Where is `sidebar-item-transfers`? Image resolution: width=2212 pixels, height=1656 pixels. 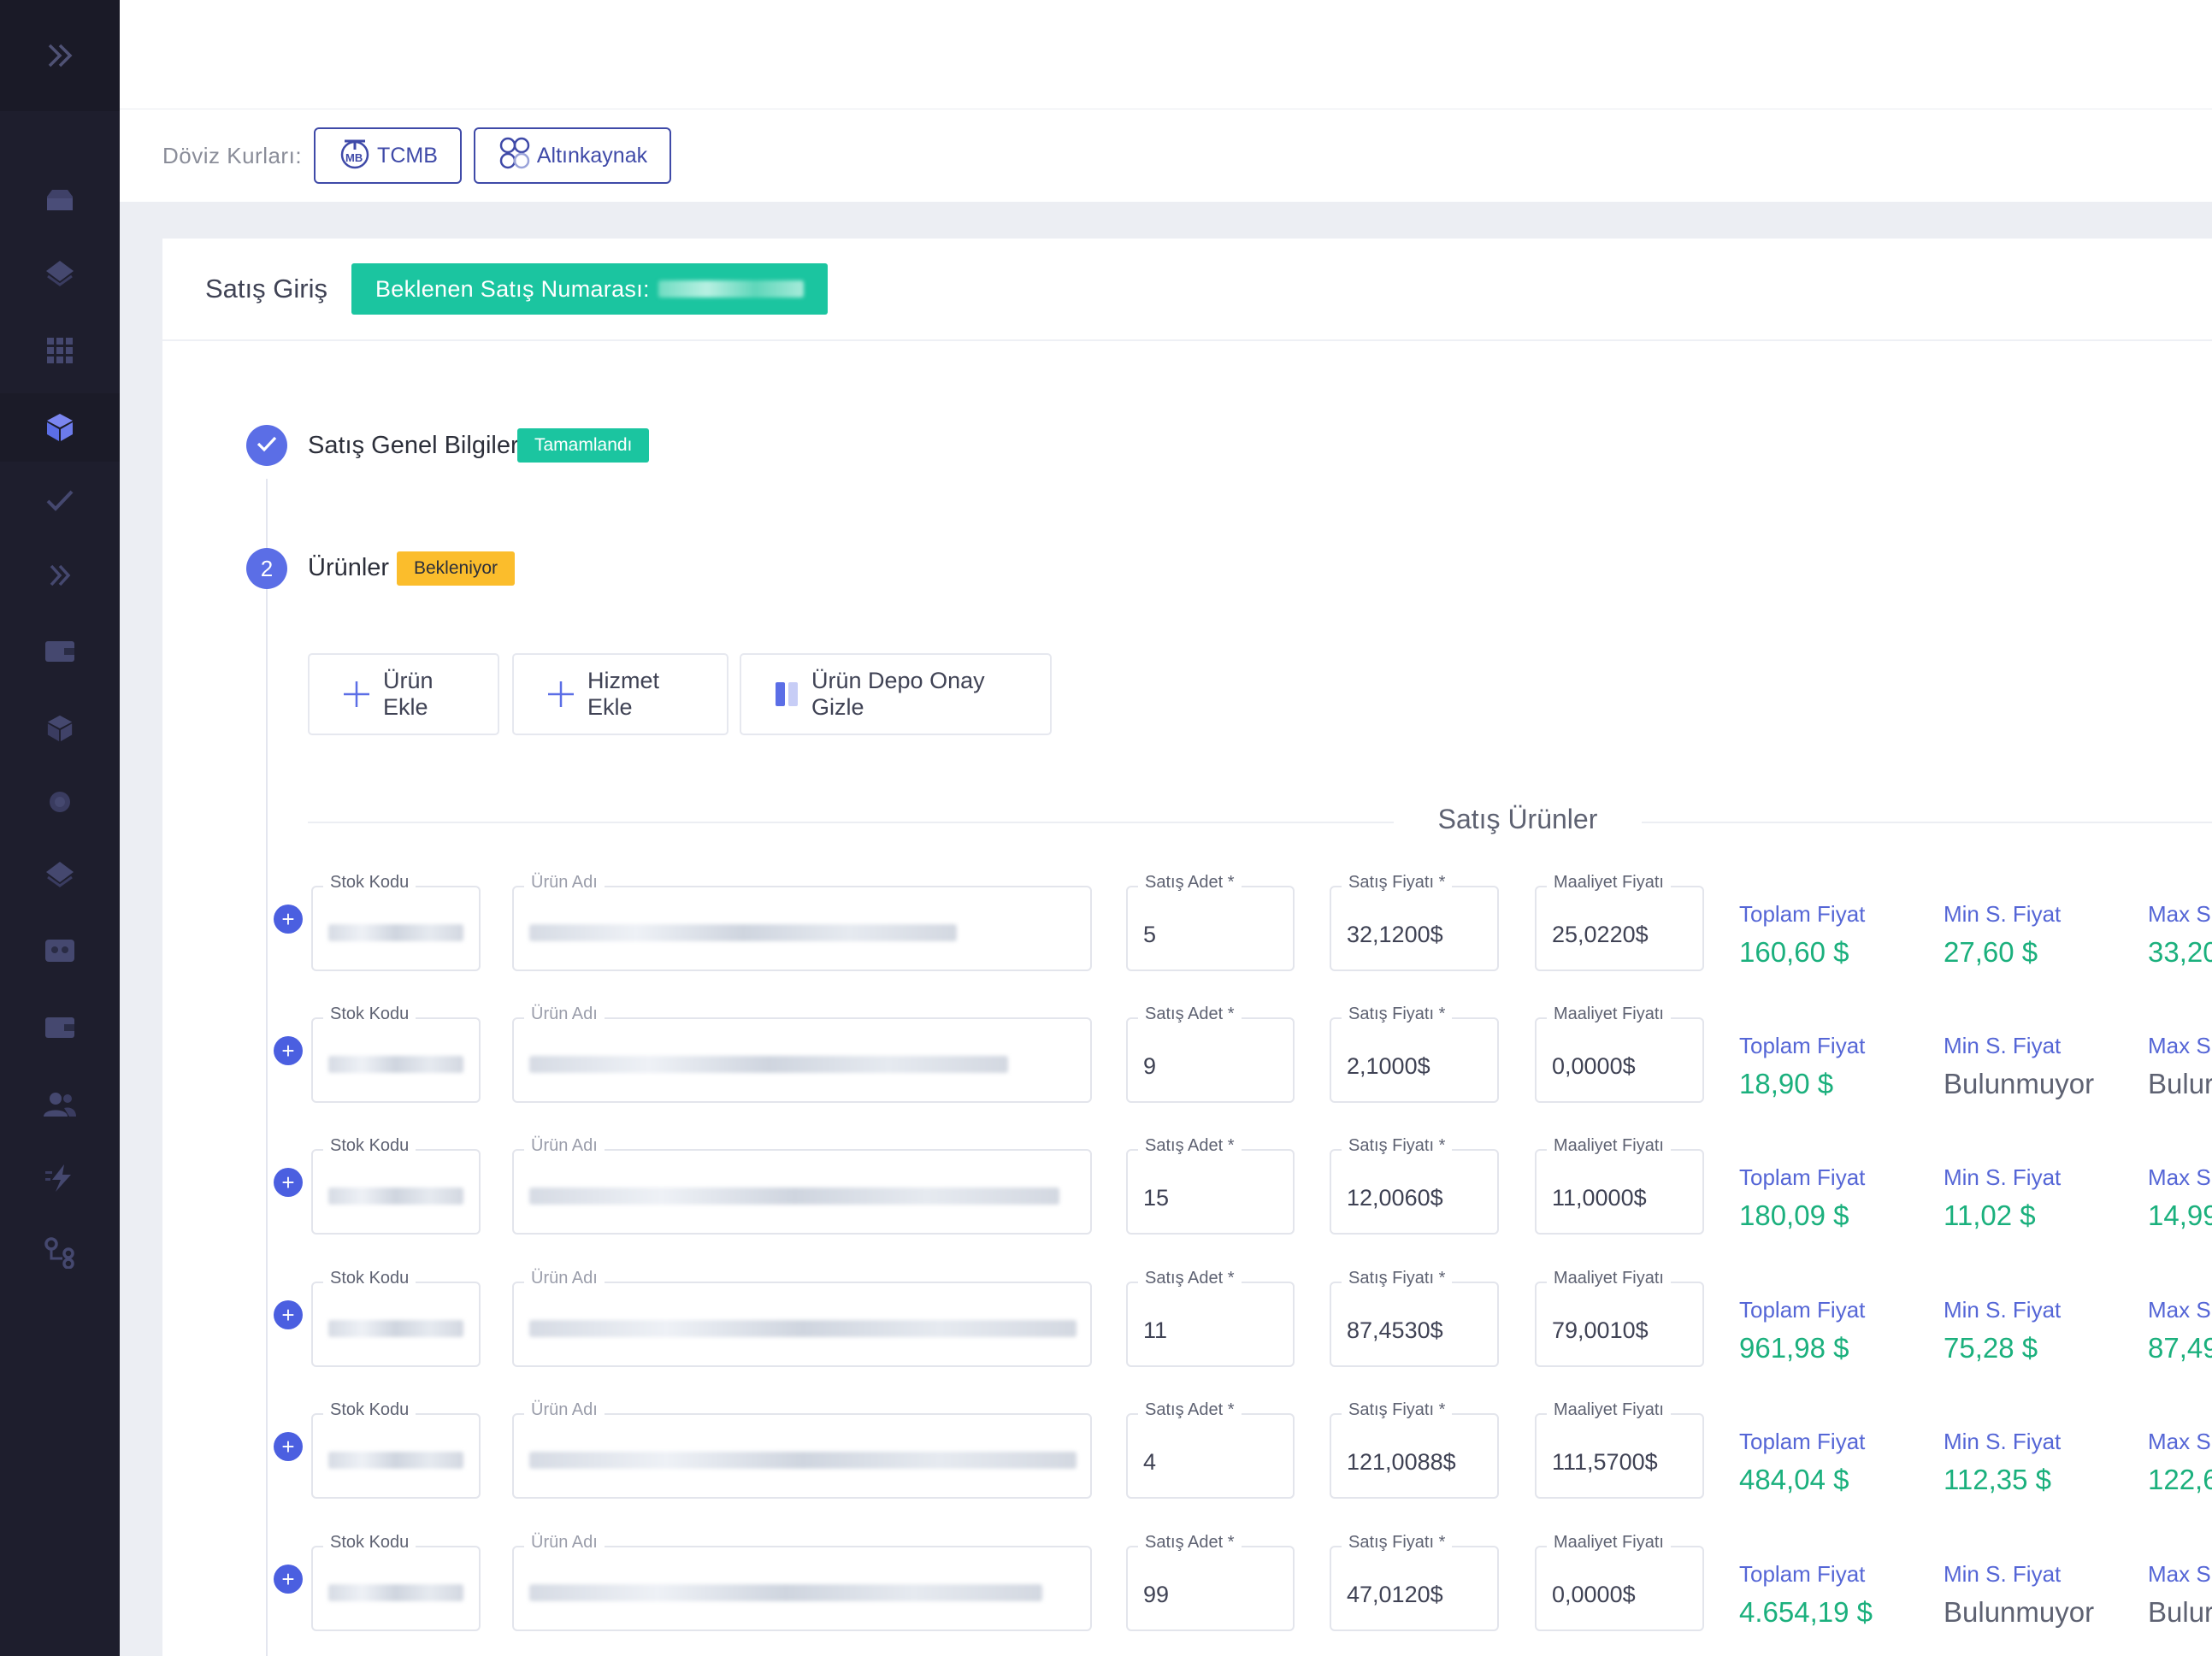 sidebar-item-transfers is located at coordinates (60, 575).